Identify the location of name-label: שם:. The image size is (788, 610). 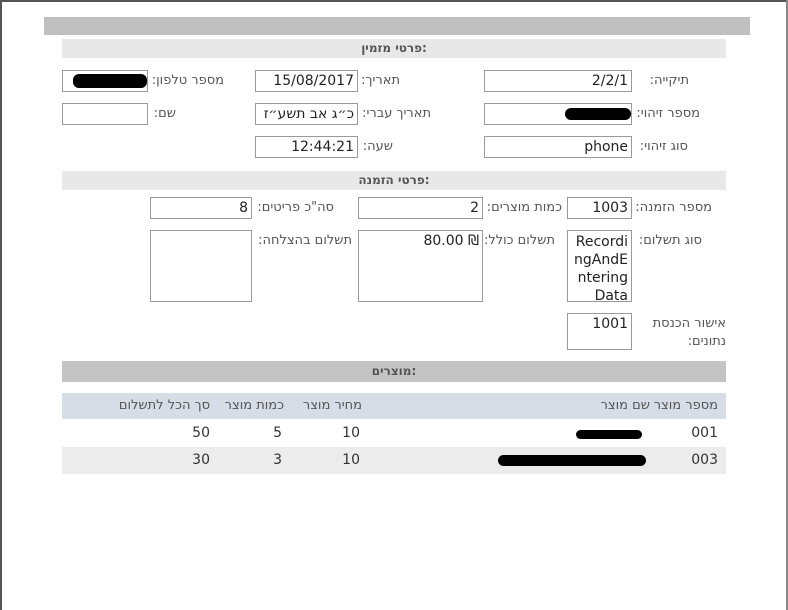
(164, 113).